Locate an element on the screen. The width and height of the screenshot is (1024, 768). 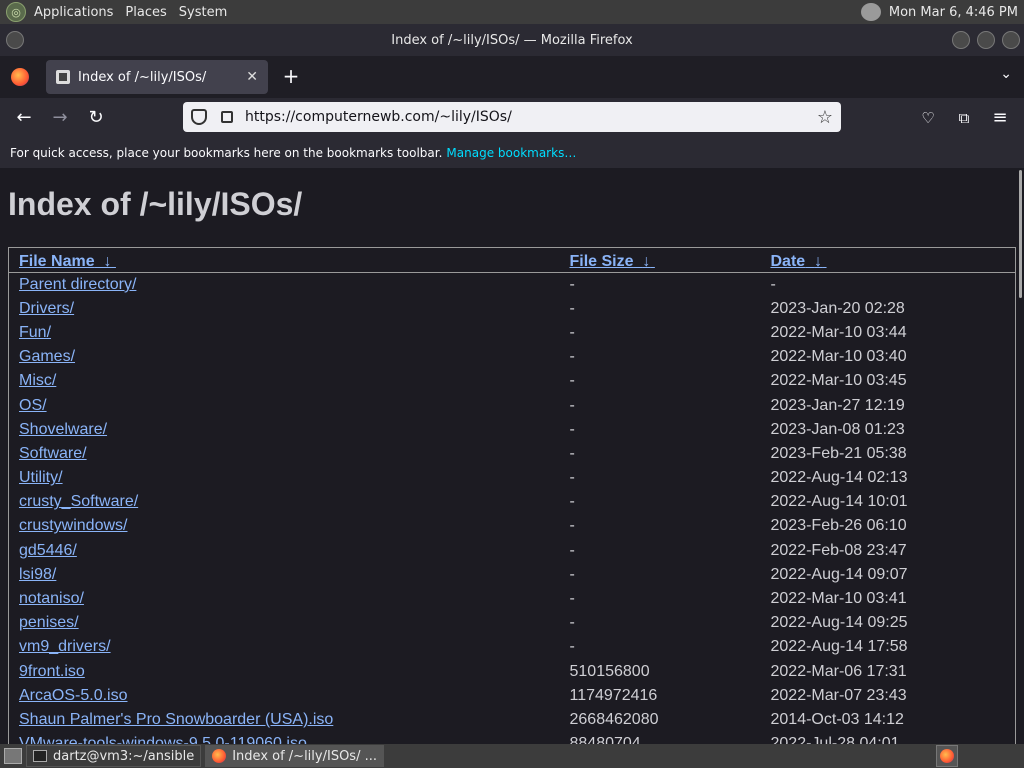
file-link: lsi98/ is located at coordinates (37, 574).